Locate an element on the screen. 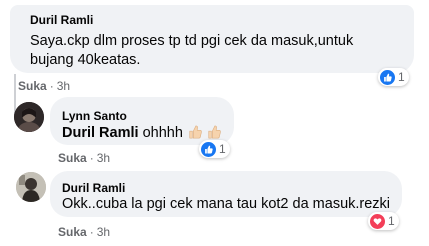 The image size is (429, 246). comment-text: Duril Ramli ohhhh is located at coordinates (141, 133).